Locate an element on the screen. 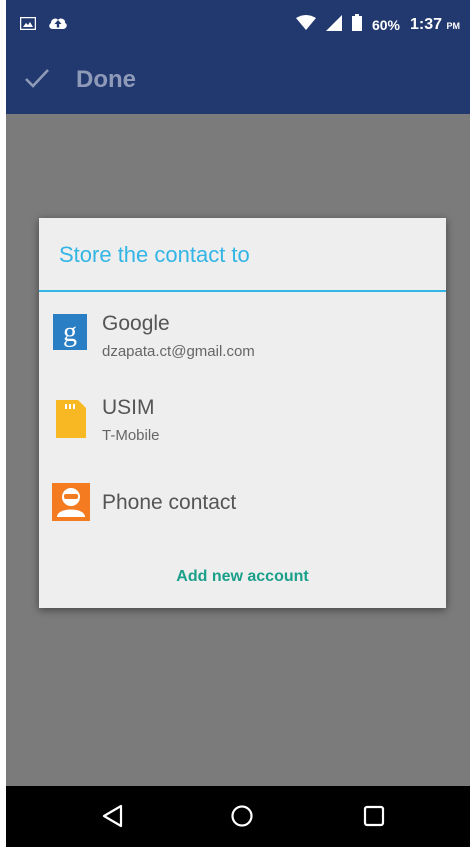 The height and width of the screenshot is (847, 476). svg-text: g is located at coordinates (70, 332).